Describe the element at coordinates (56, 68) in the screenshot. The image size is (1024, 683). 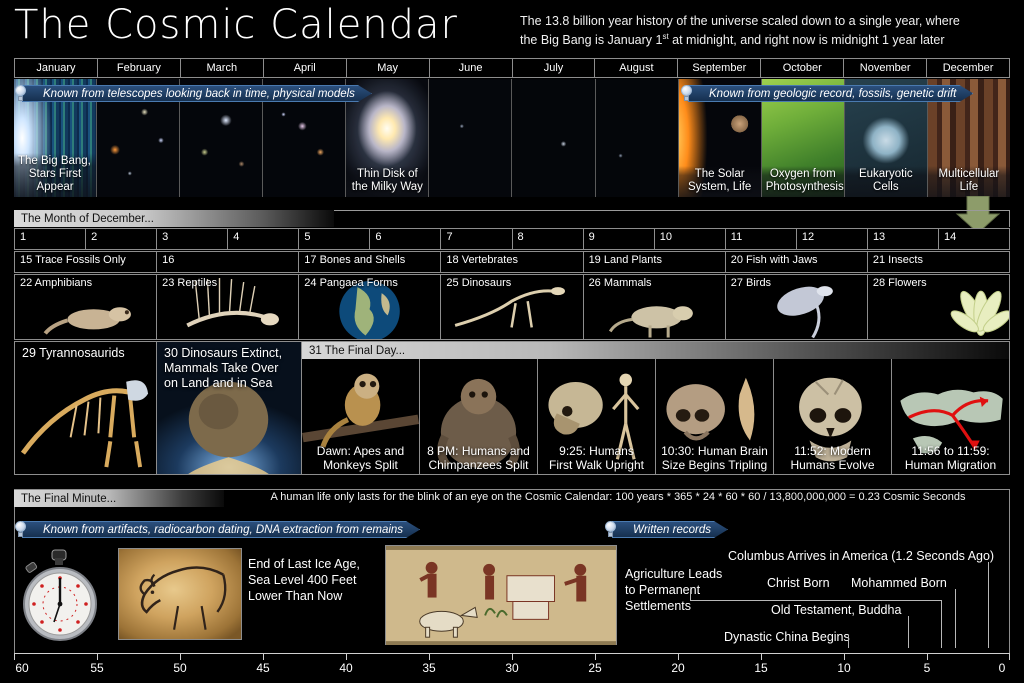
I see `month-cell-january: January` at that location.